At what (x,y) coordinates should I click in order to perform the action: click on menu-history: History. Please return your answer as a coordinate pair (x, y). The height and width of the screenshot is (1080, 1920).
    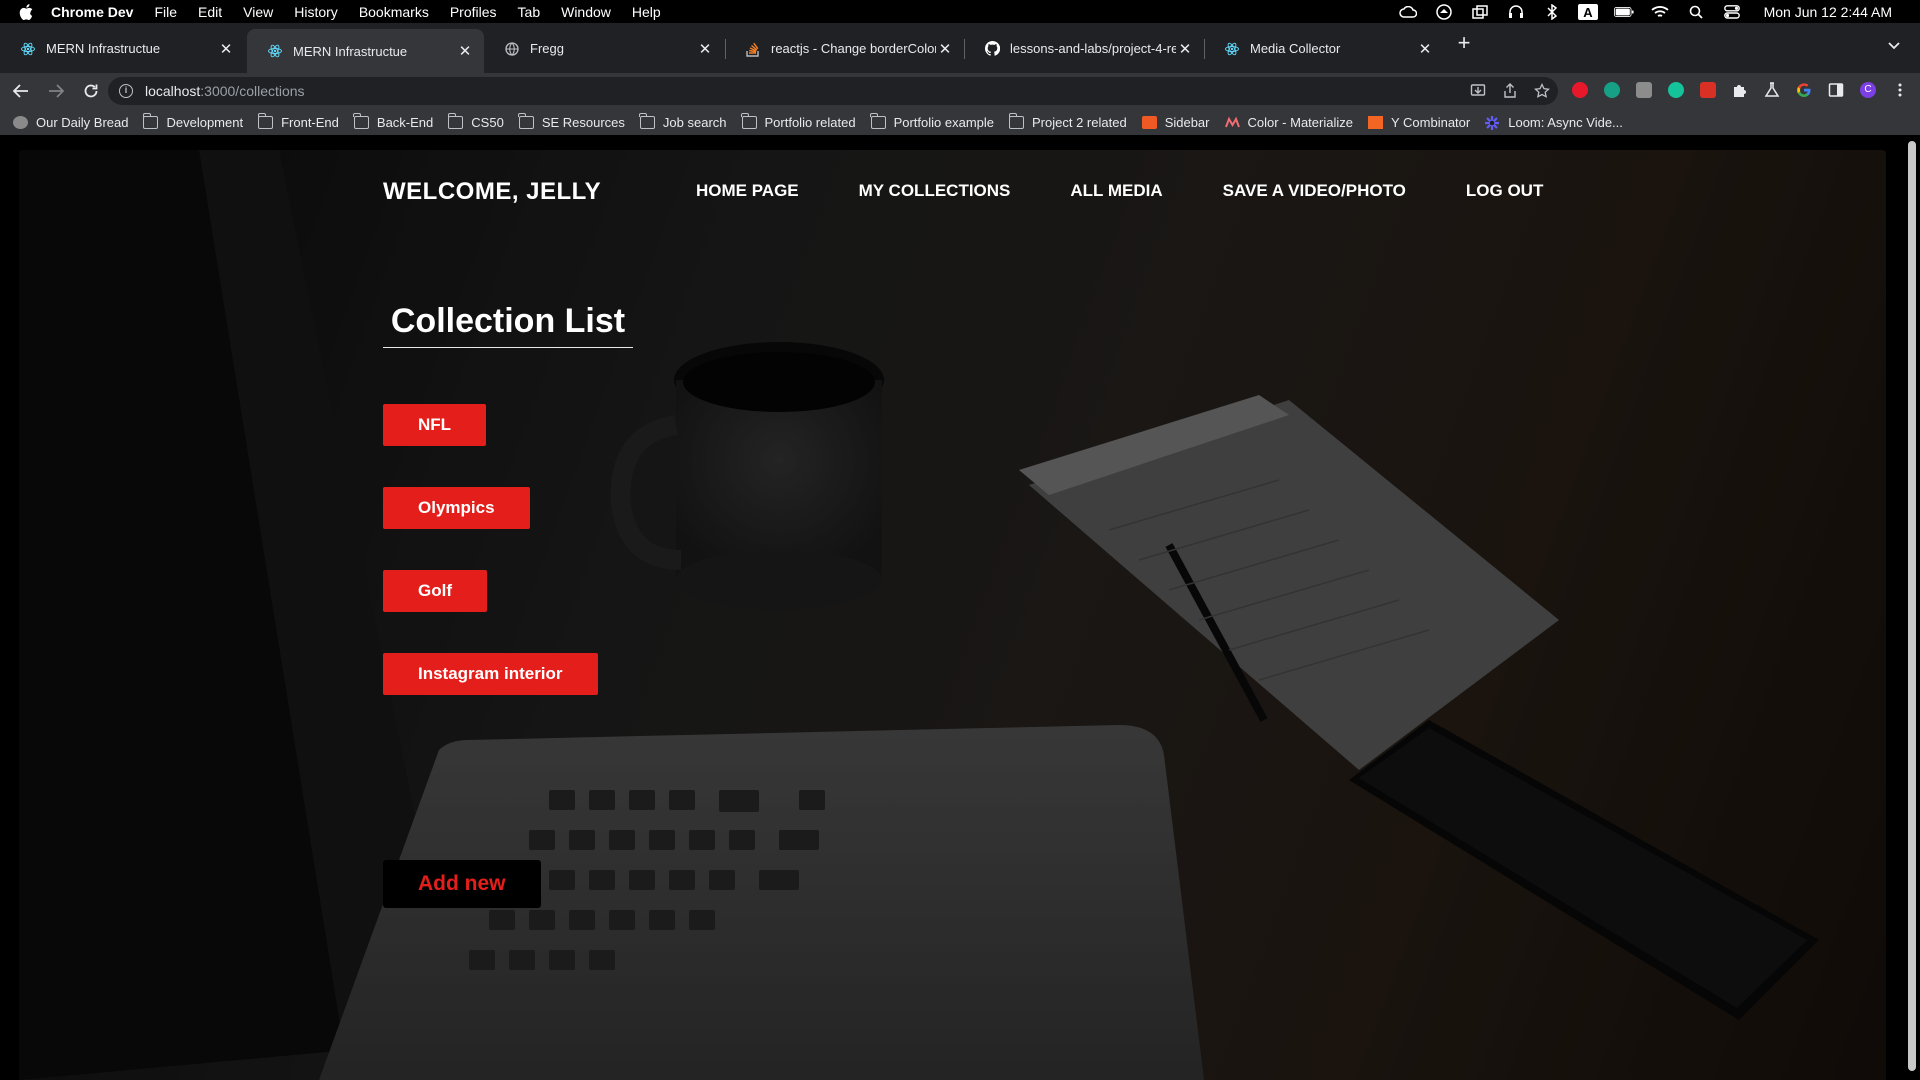
    Looking at the image, I should click on (316, 12).